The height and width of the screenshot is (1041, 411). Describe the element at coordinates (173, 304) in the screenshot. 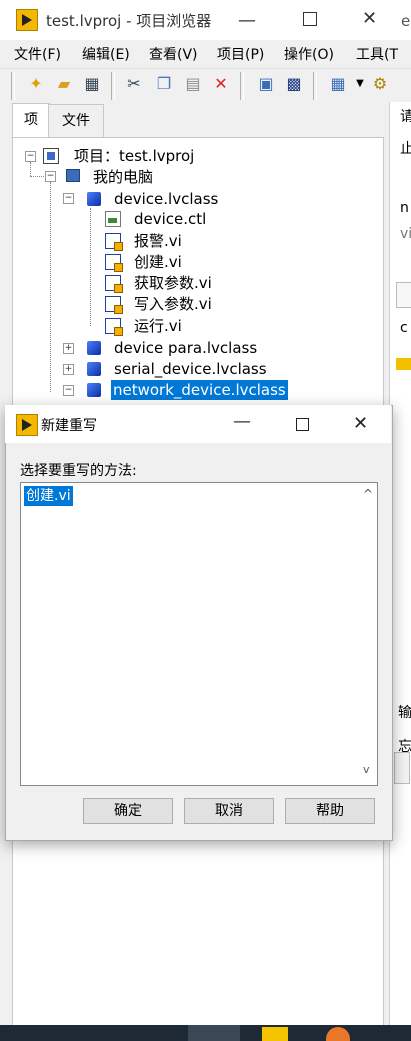

I see `tree-item-vi: 写入参数.vi` at that location.